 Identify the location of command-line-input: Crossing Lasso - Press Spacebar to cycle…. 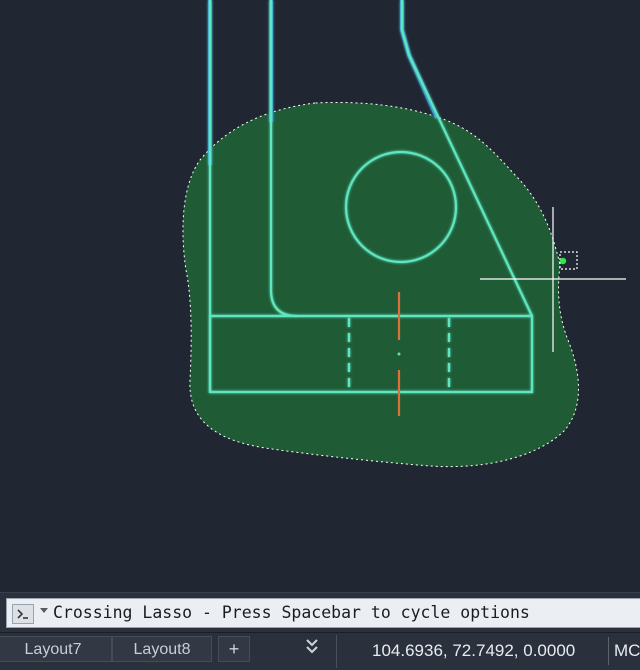
(323, 613).